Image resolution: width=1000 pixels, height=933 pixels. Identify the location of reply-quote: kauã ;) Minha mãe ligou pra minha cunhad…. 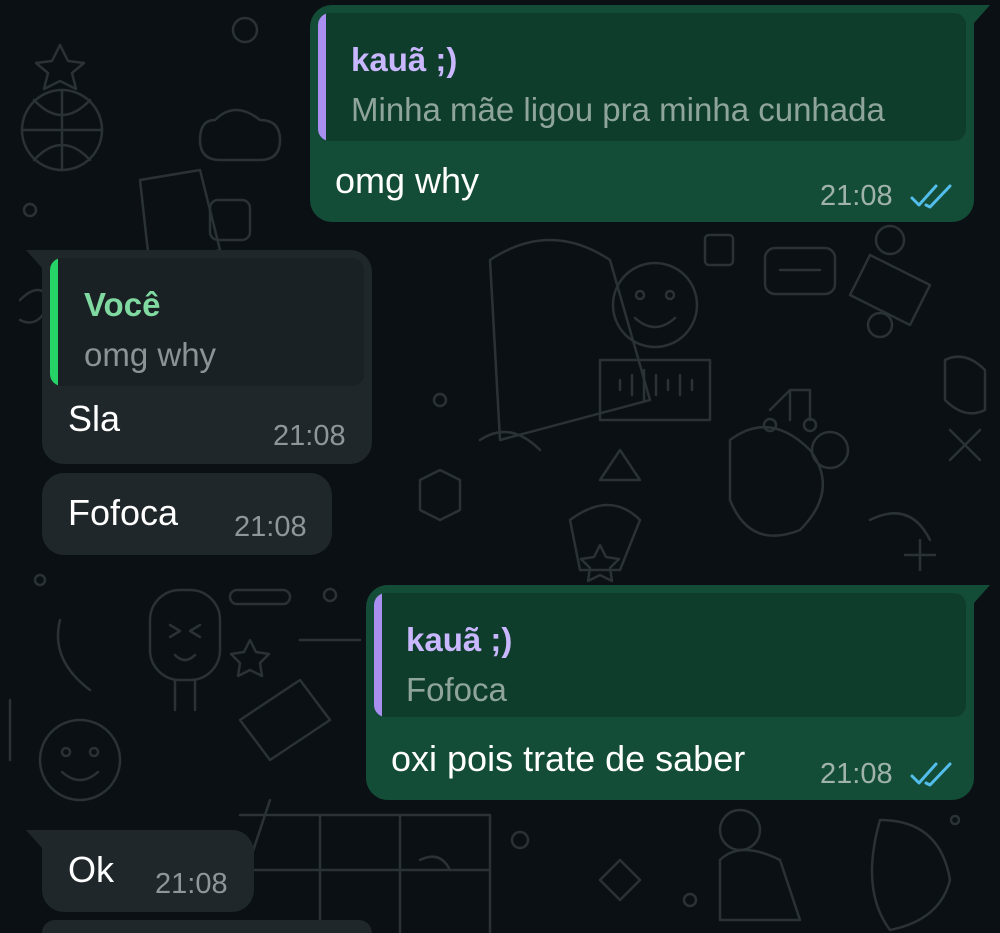
(642, 77).